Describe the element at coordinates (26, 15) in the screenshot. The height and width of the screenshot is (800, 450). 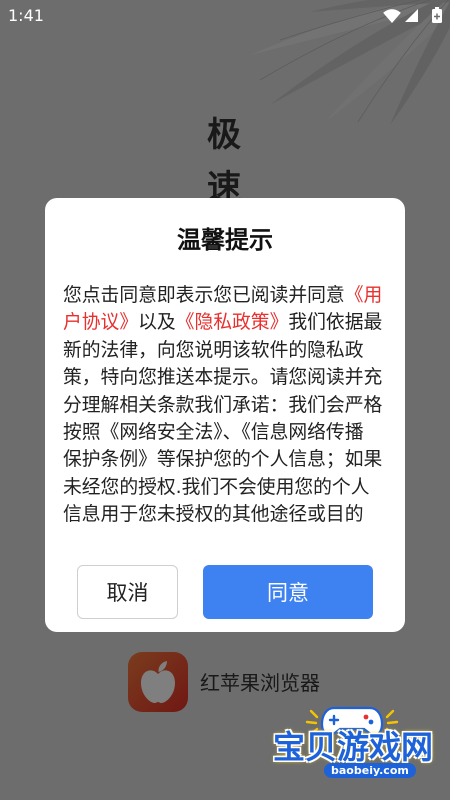
I see `status-time: 1:41` at that location.